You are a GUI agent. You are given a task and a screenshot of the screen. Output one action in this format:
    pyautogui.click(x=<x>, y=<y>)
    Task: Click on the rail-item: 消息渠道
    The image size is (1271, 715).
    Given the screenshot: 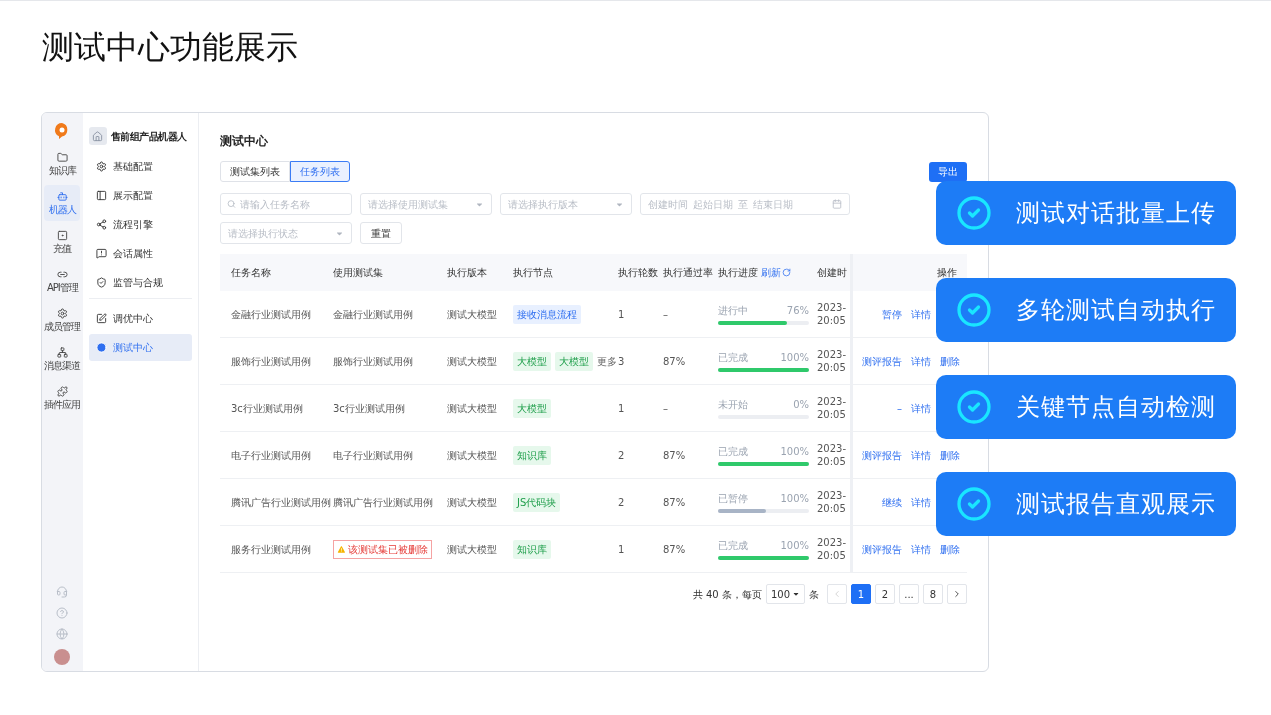 What is the action you would take?
    pyautogui.click(x=62, y=359)
    